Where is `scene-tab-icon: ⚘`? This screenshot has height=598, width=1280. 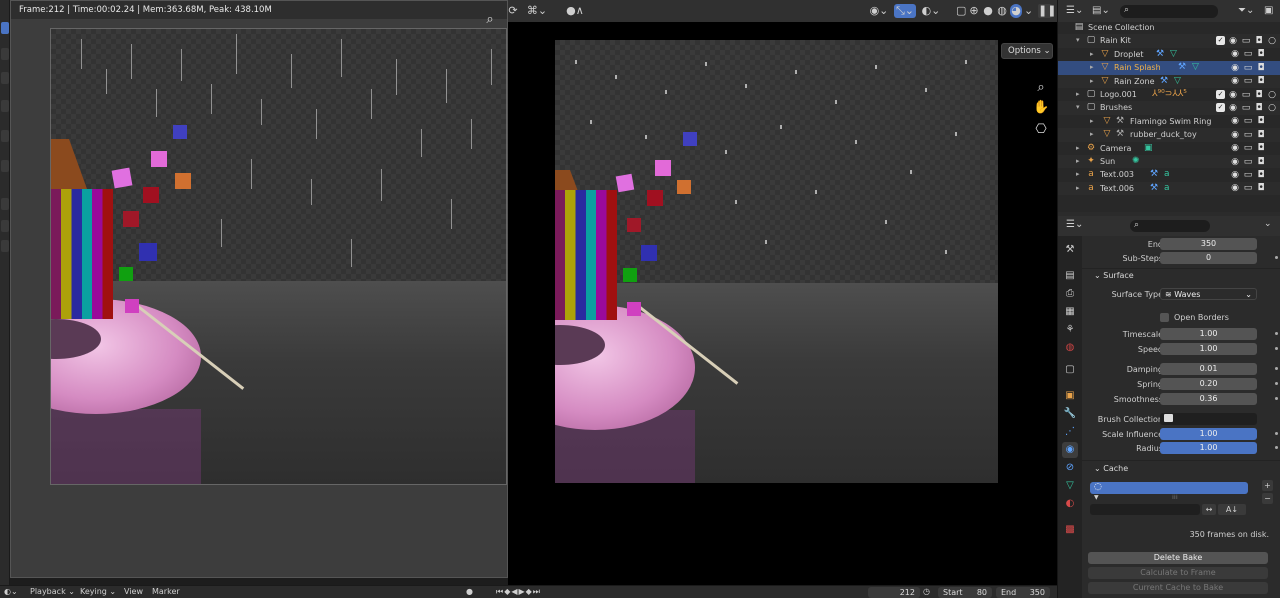
scene-tab-icon: ⚘ is located at coordinates (1070, 330).